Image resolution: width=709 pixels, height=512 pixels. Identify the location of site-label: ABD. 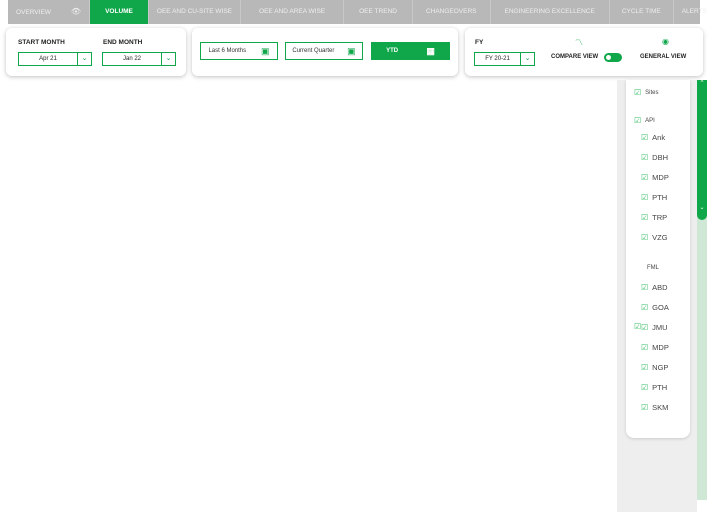
(660, 287).